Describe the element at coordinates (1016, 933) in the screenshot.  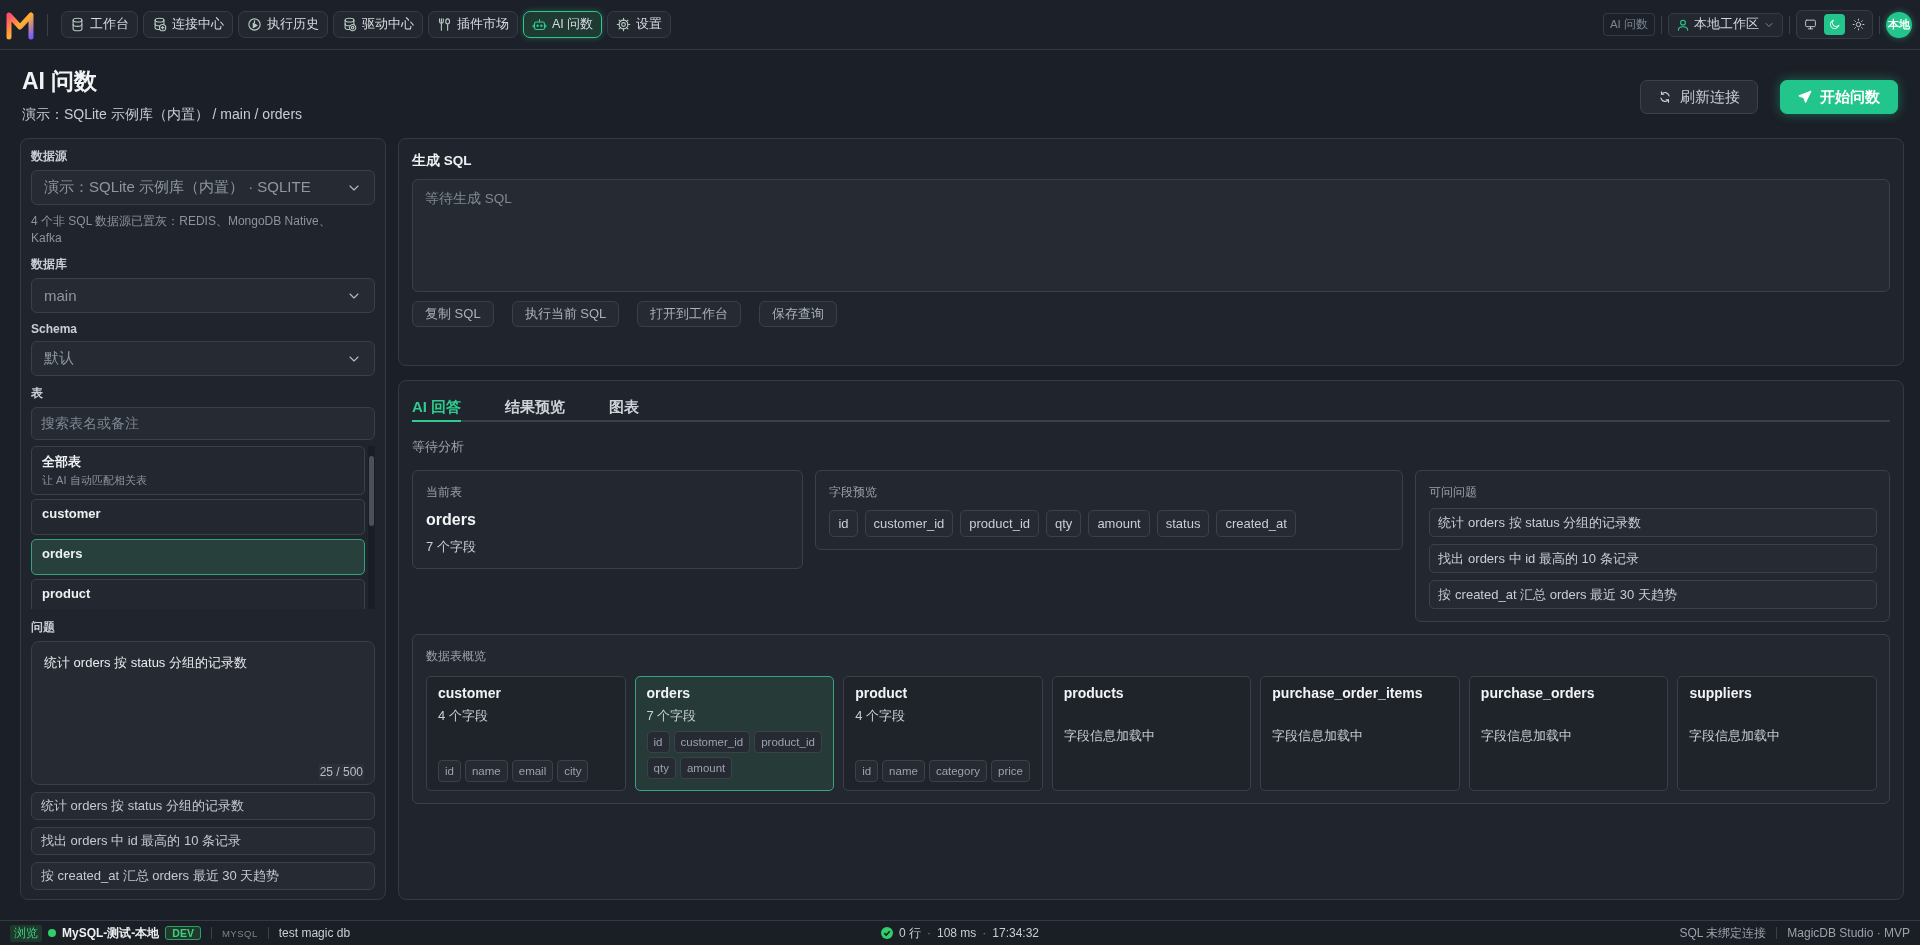
I see `status-metric: 17:34:32` at that location.